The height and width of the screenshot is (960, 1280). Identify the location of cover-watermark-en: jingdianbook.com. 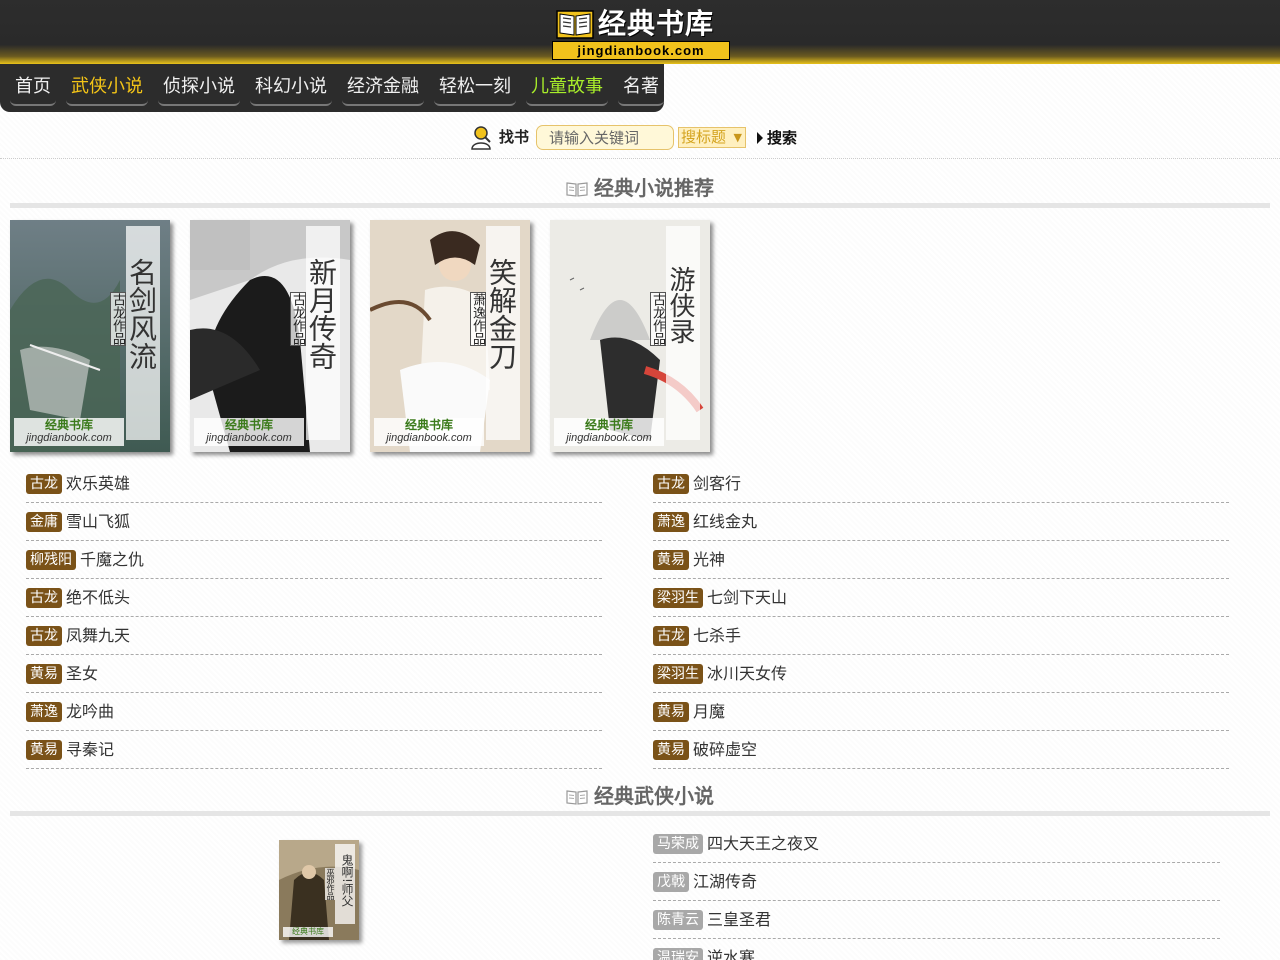
(429, 438).